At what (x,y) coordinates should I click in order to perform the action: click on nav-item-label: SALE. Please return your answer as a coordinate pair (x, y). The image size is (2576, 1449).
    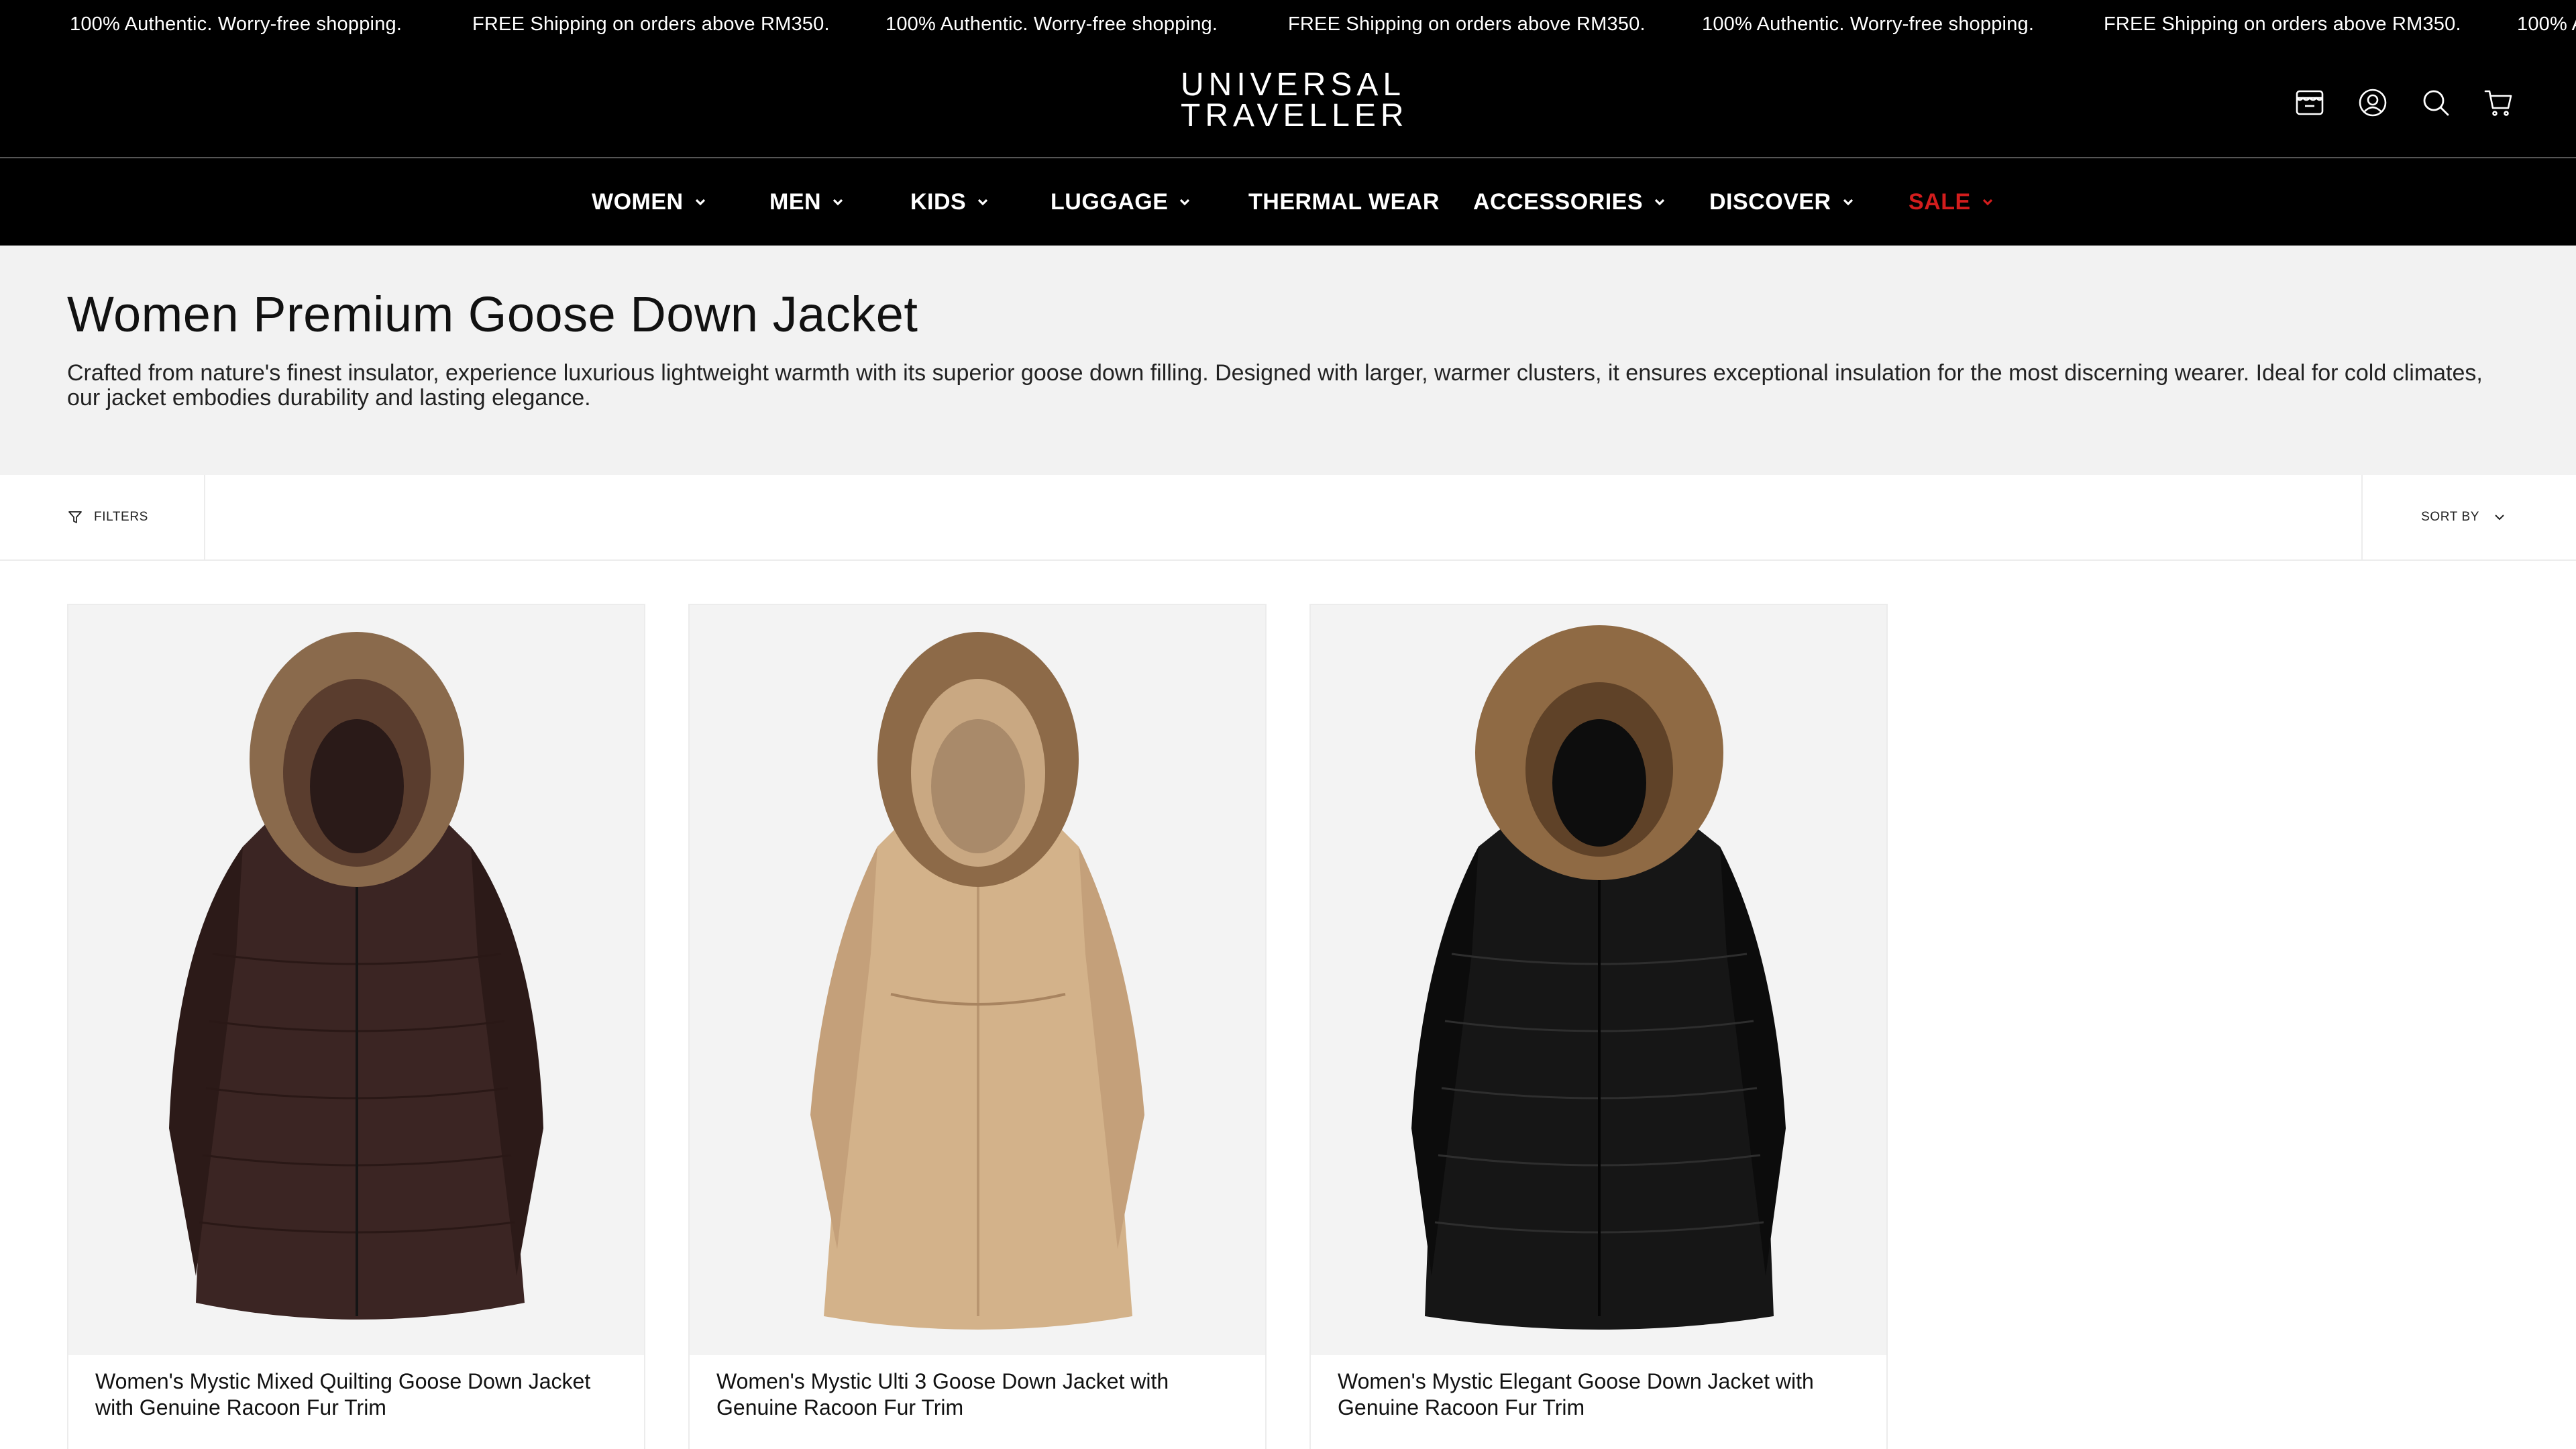
    Looking at the image, I should click on (1940, 202).